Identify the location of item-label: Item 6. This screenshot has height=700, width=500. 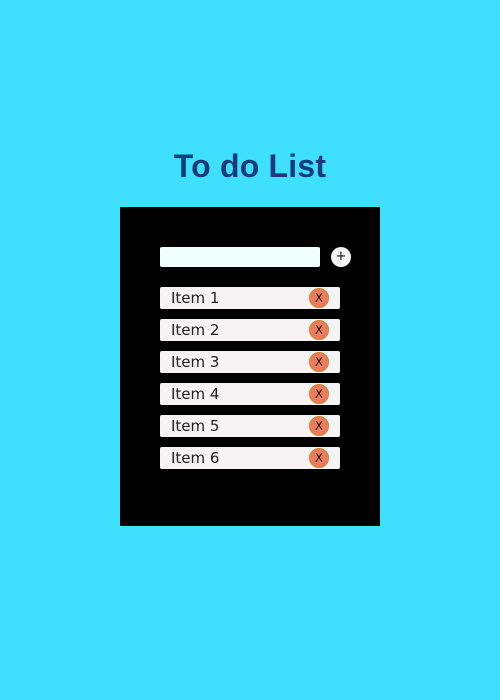
(195, 458).